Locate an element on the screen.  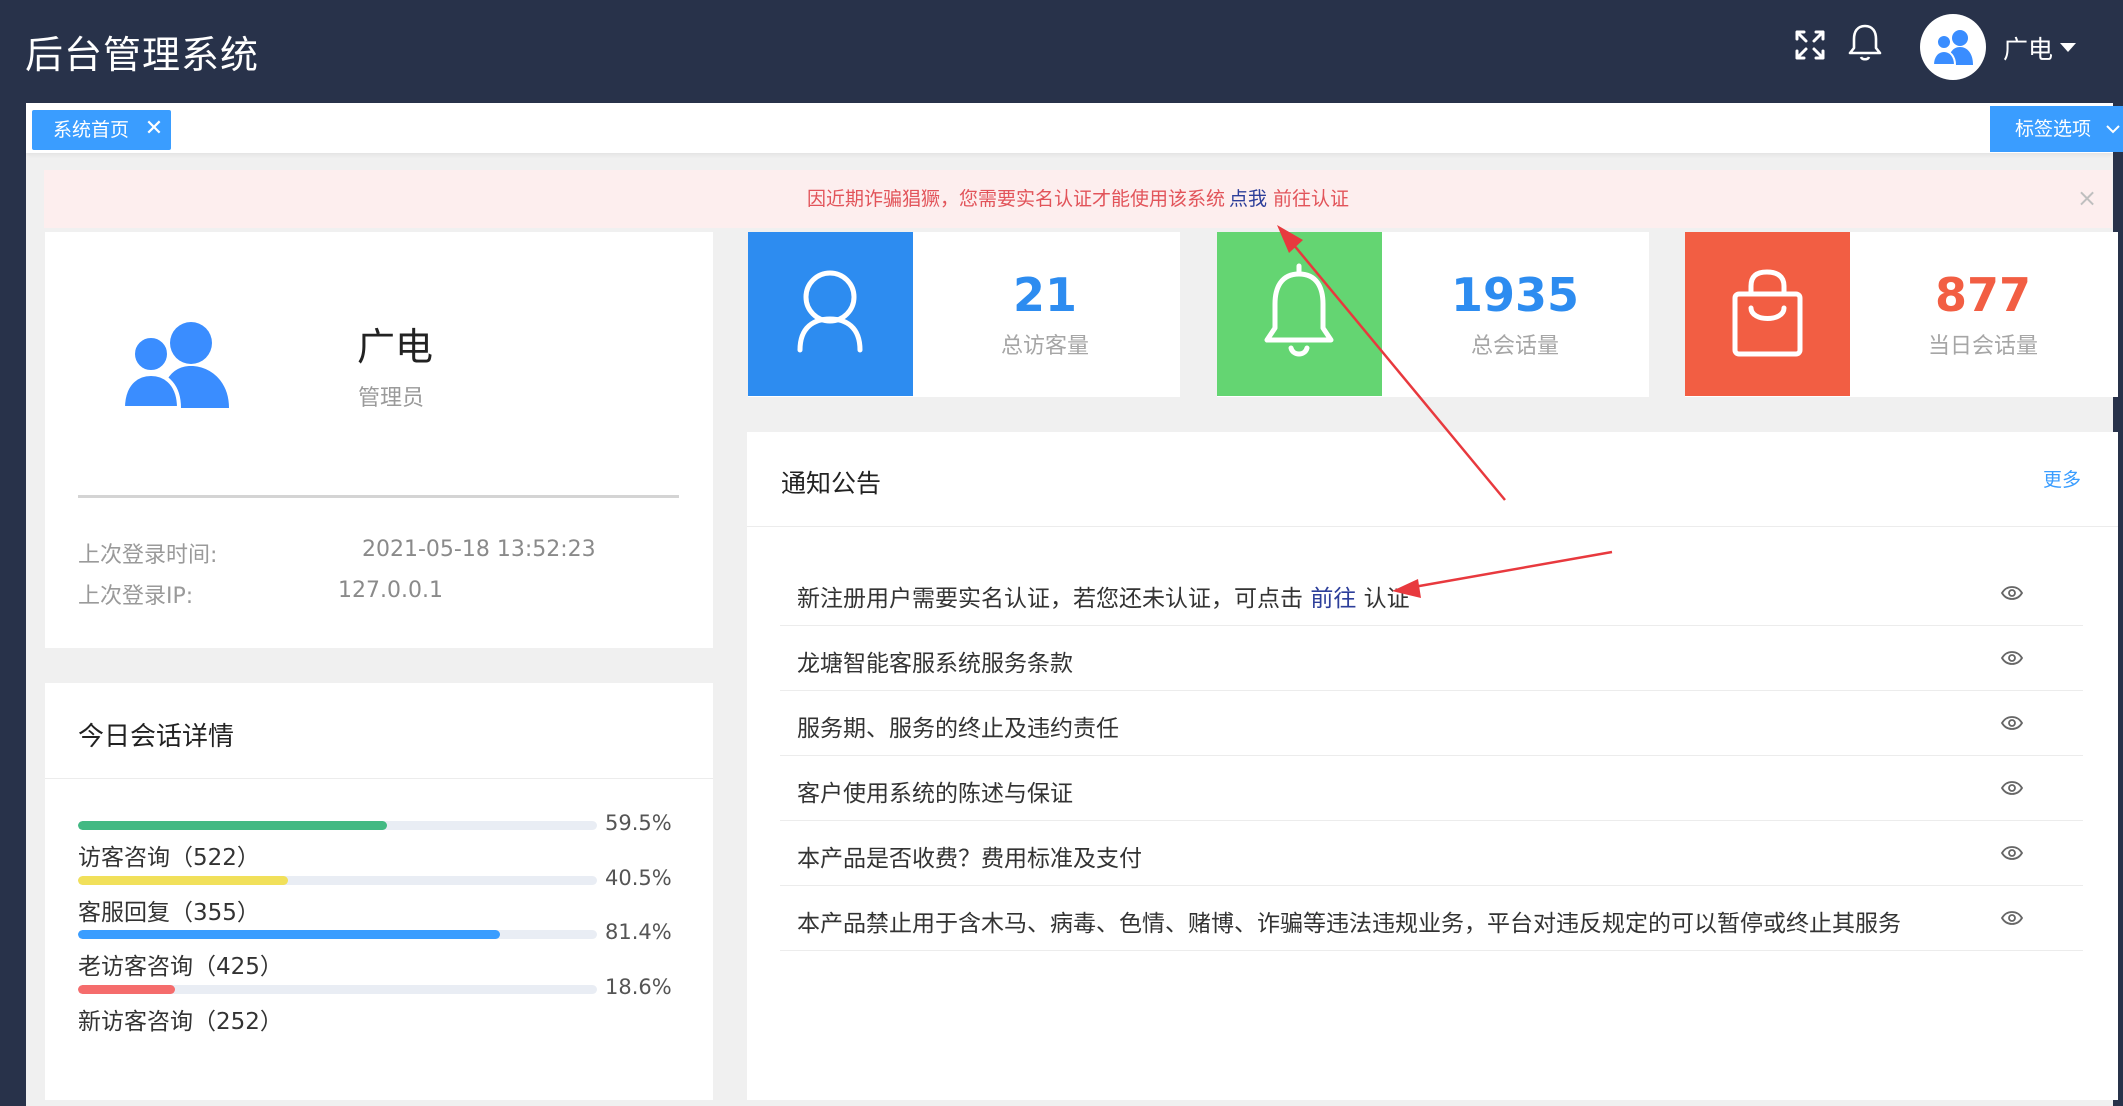
alert-close-icon: × is located at coordinates (2087, 198).